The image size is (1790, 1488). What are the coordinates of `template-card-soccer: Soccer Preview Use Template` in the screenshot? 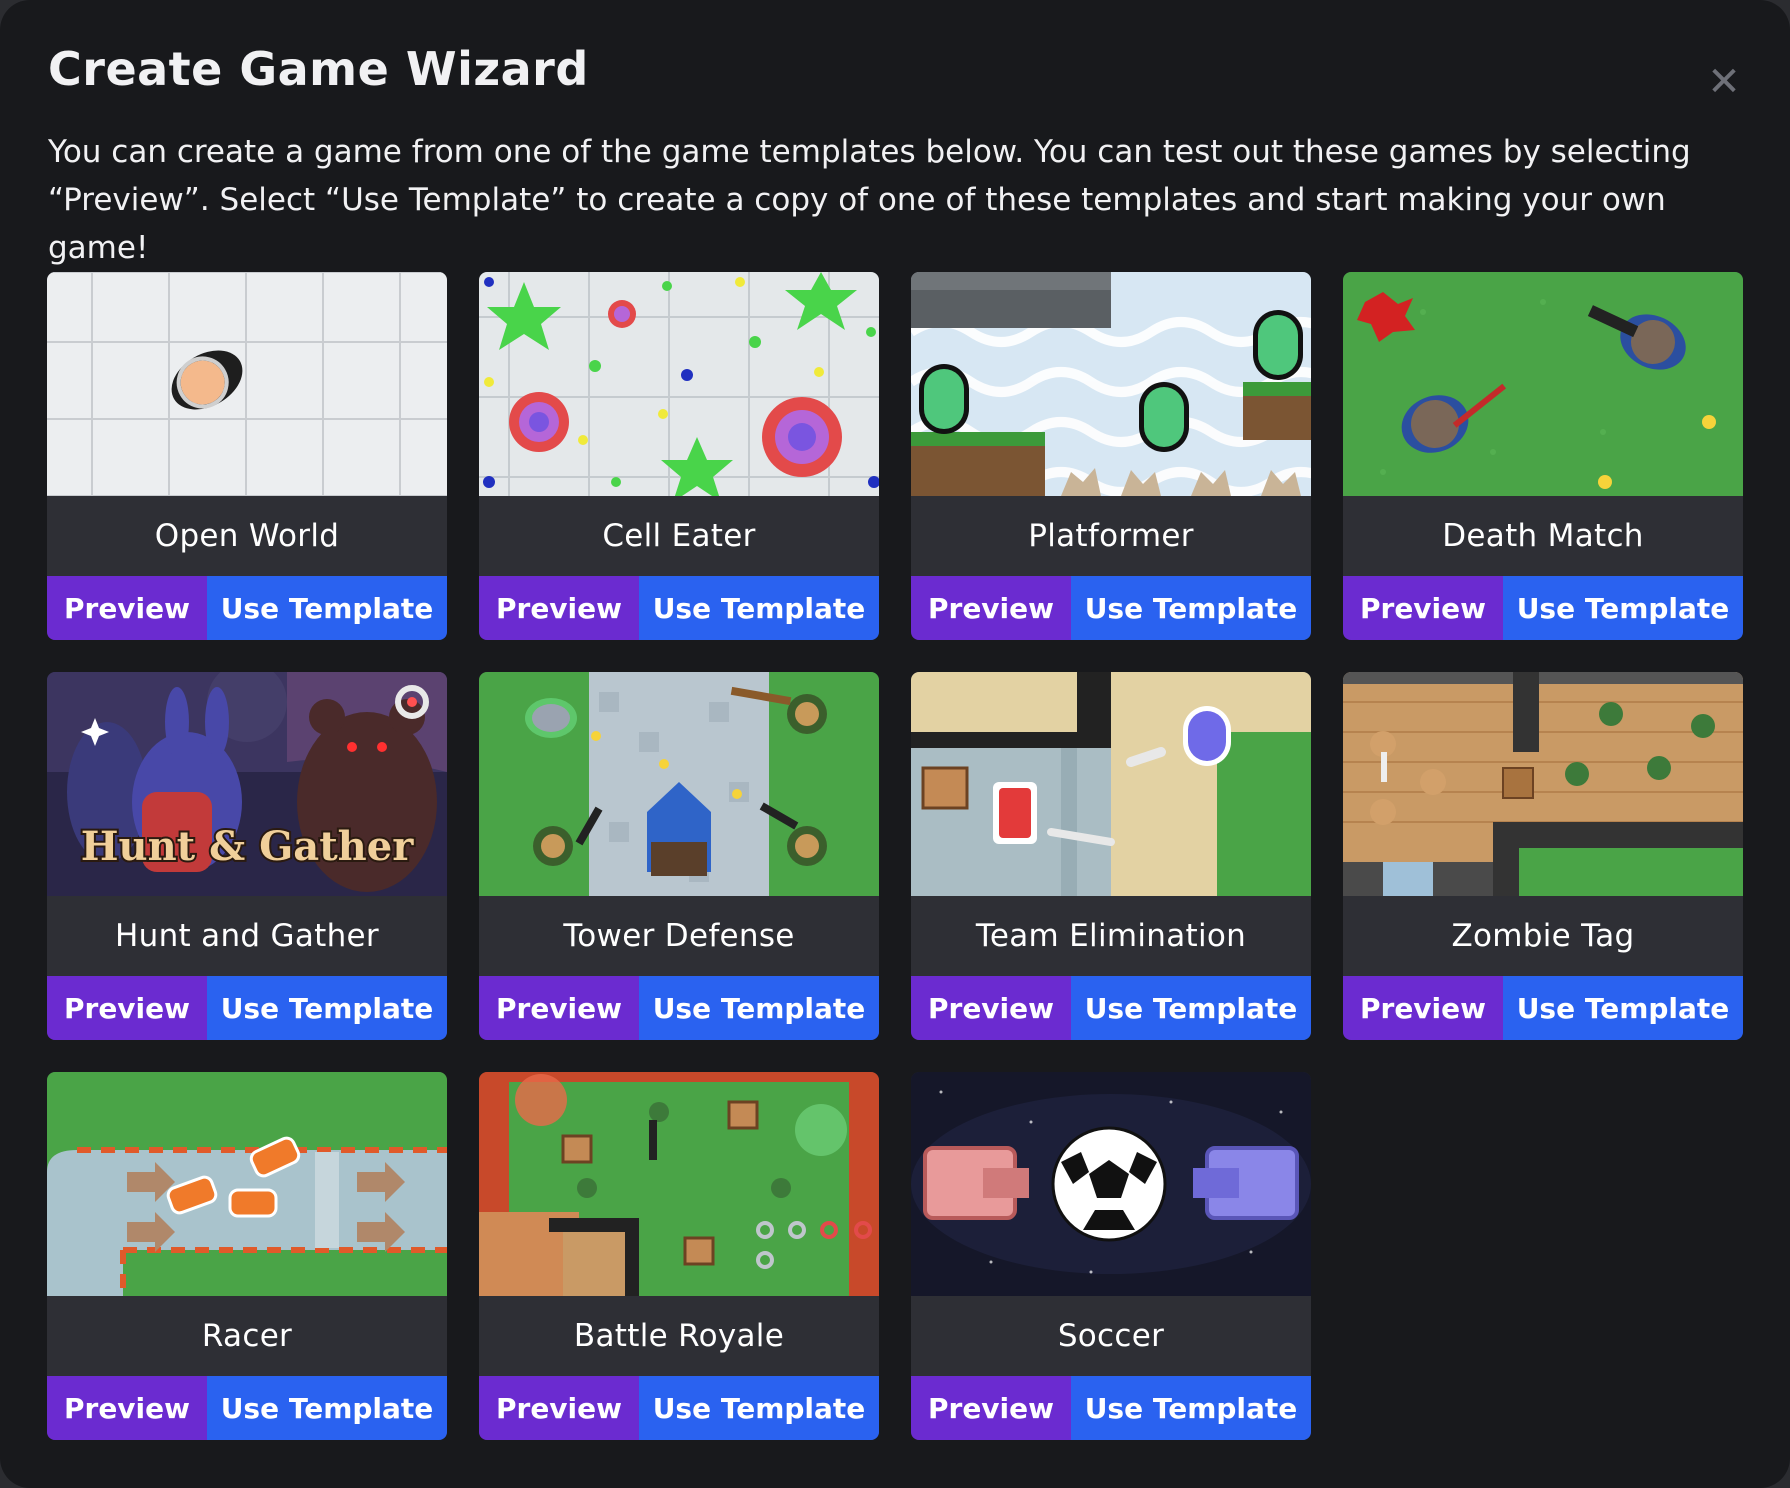 It's located at (1111, 1256).